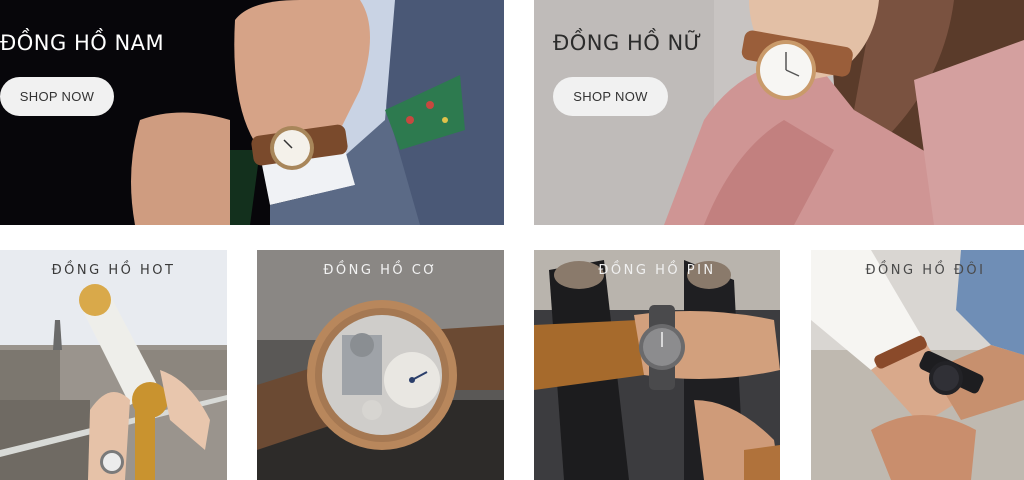 This screenshot has height=480, width=1024. Describe the element at coordinates (82, 43) in the screenshot. I see `banner-men-title: ĐỒNG HỒ NAM` at that location.